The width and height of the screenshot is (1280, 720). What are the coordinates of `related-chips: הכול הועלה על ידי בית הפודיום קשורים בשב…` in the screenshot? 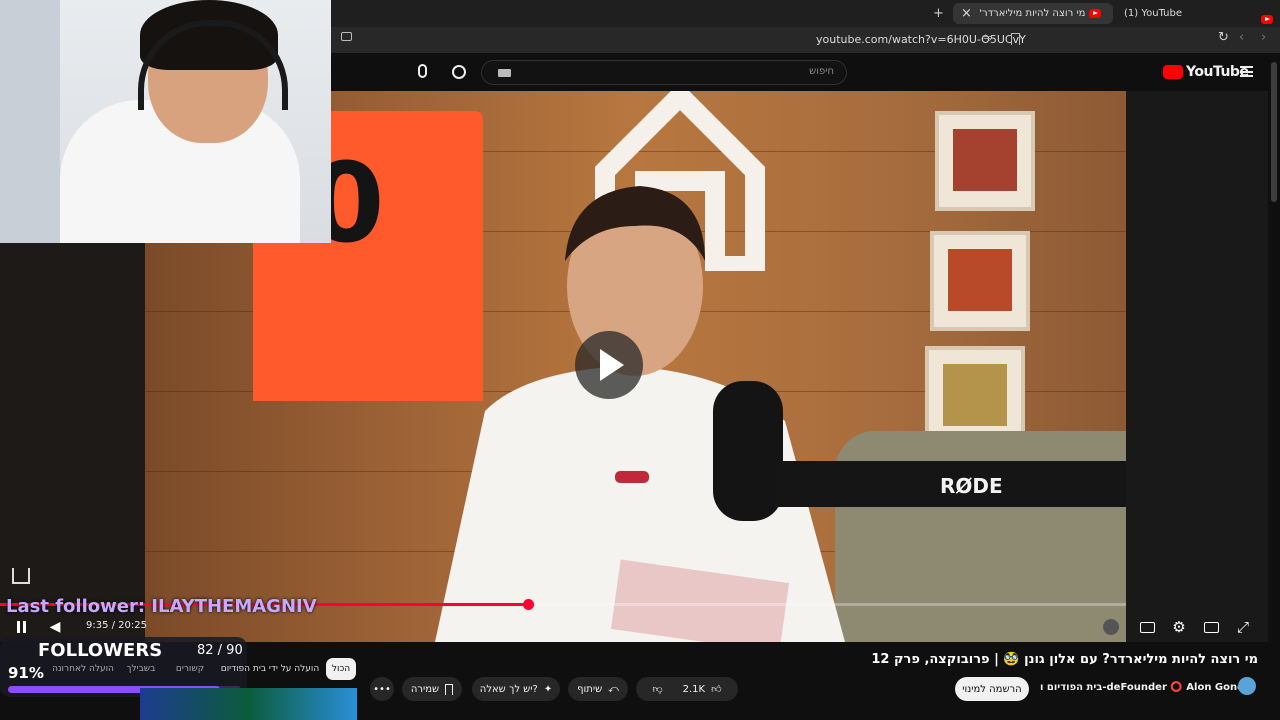 It's located at (179, 669).